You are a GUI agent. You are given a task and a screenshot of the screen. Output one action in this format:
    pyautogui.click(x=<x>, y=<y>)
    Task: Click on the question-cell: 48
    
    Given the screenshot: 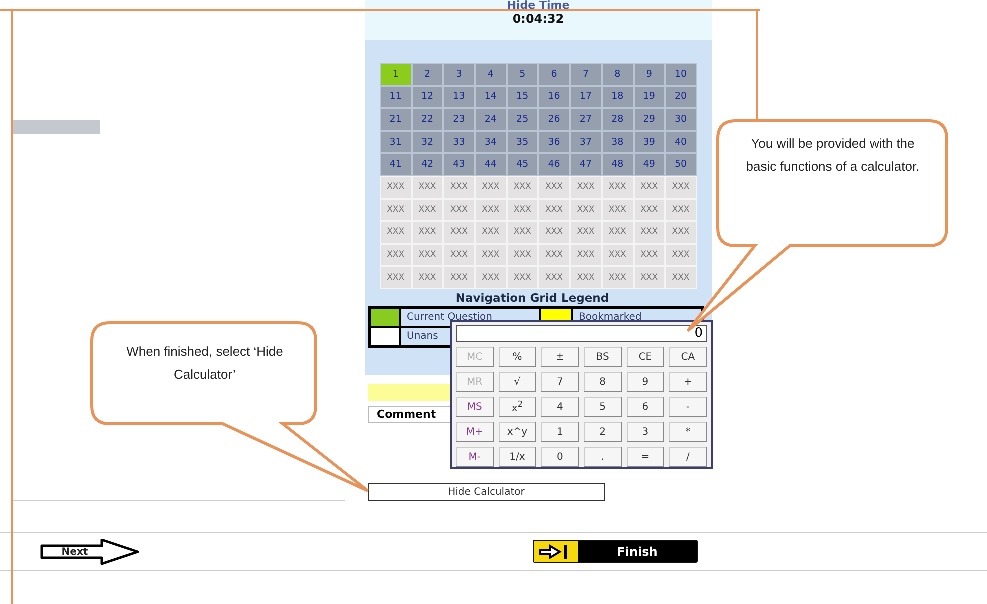 What is the action you would take?
    pyautogui.click(x=618, y=164)
    